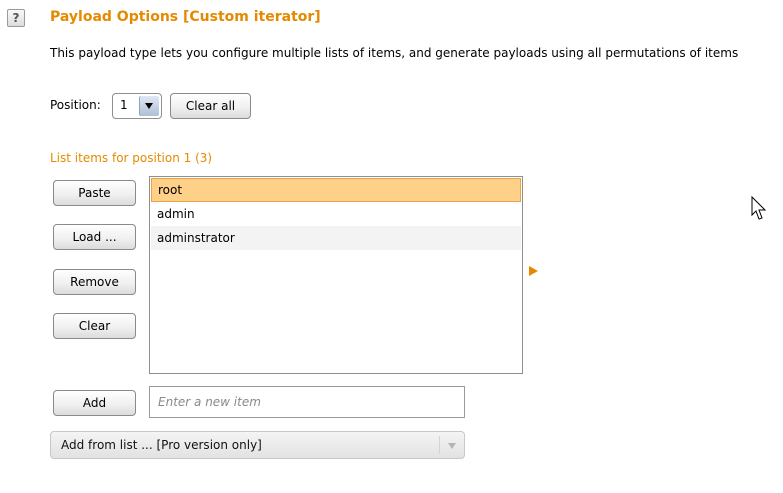  What do you see at coordinates (131, 158) in the screenshot?
I see `list-items-header: List items for position 1 (3)` at bounding box center [131, 158].